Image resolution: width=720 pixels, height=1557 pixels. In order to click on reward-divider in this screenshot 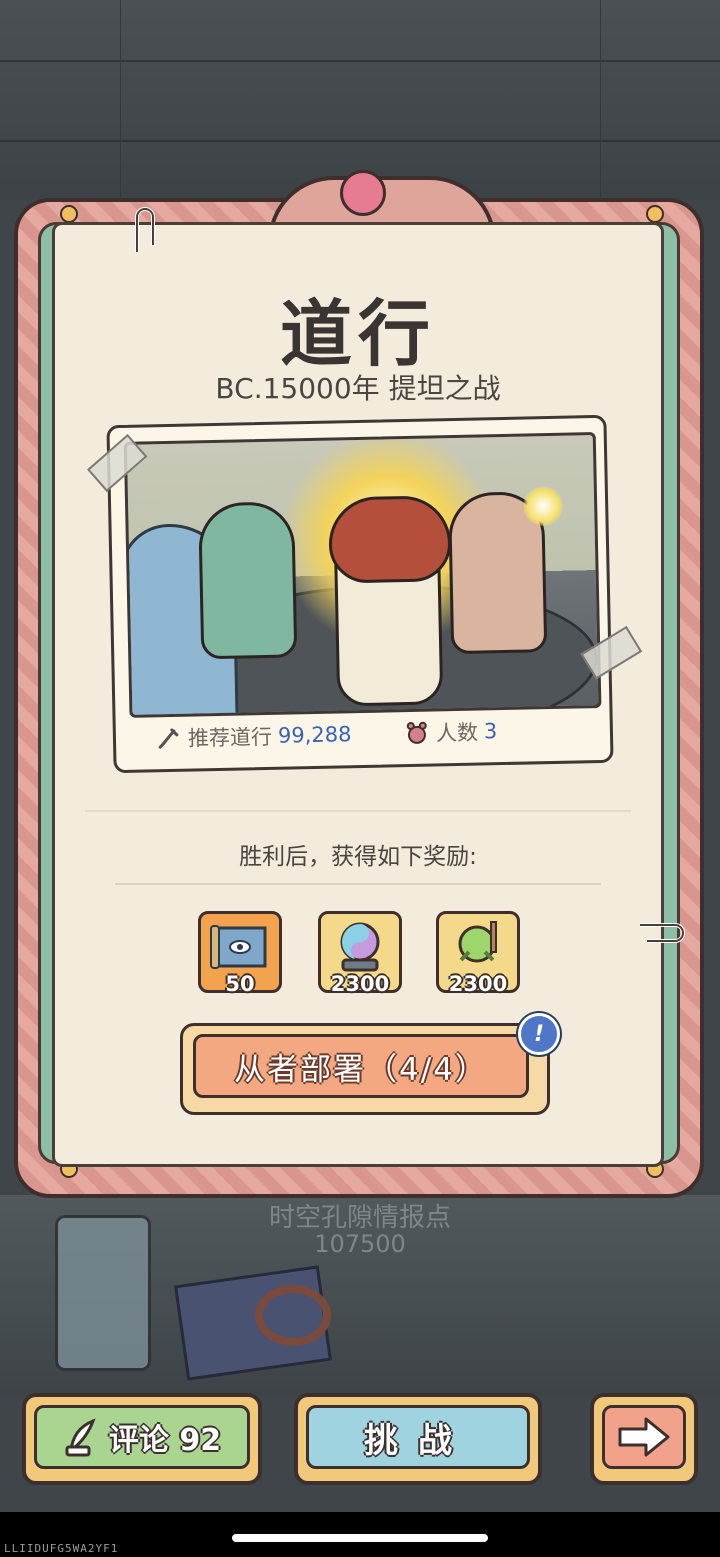, I will do `click(358, 884)`.